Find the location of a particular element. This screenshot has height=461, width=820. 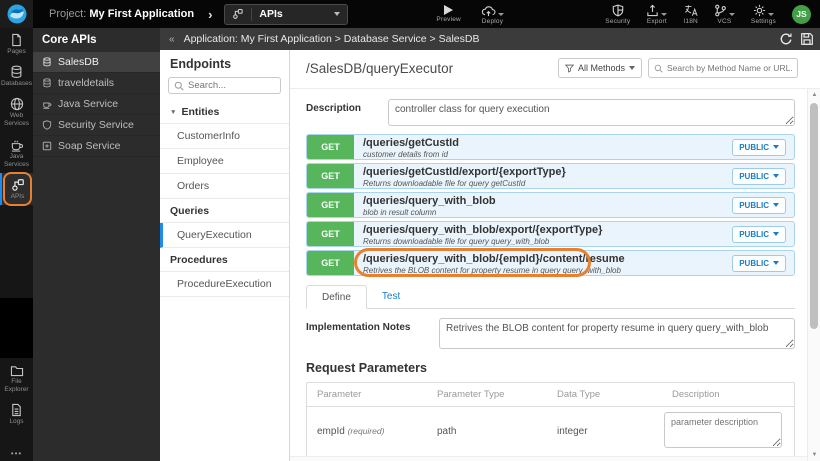

scroll-down-button: ▼ is located at coordinates (814, 455).